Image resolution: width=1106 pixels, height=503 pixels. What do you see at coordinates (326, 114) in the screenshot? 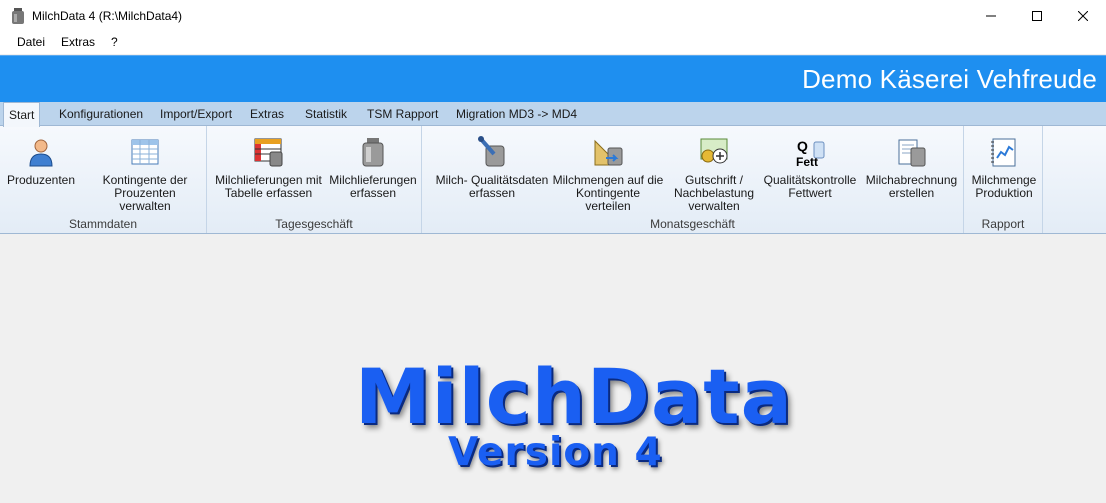
I see `tab-statistik: Statistik` at bounding box center [326, 114].